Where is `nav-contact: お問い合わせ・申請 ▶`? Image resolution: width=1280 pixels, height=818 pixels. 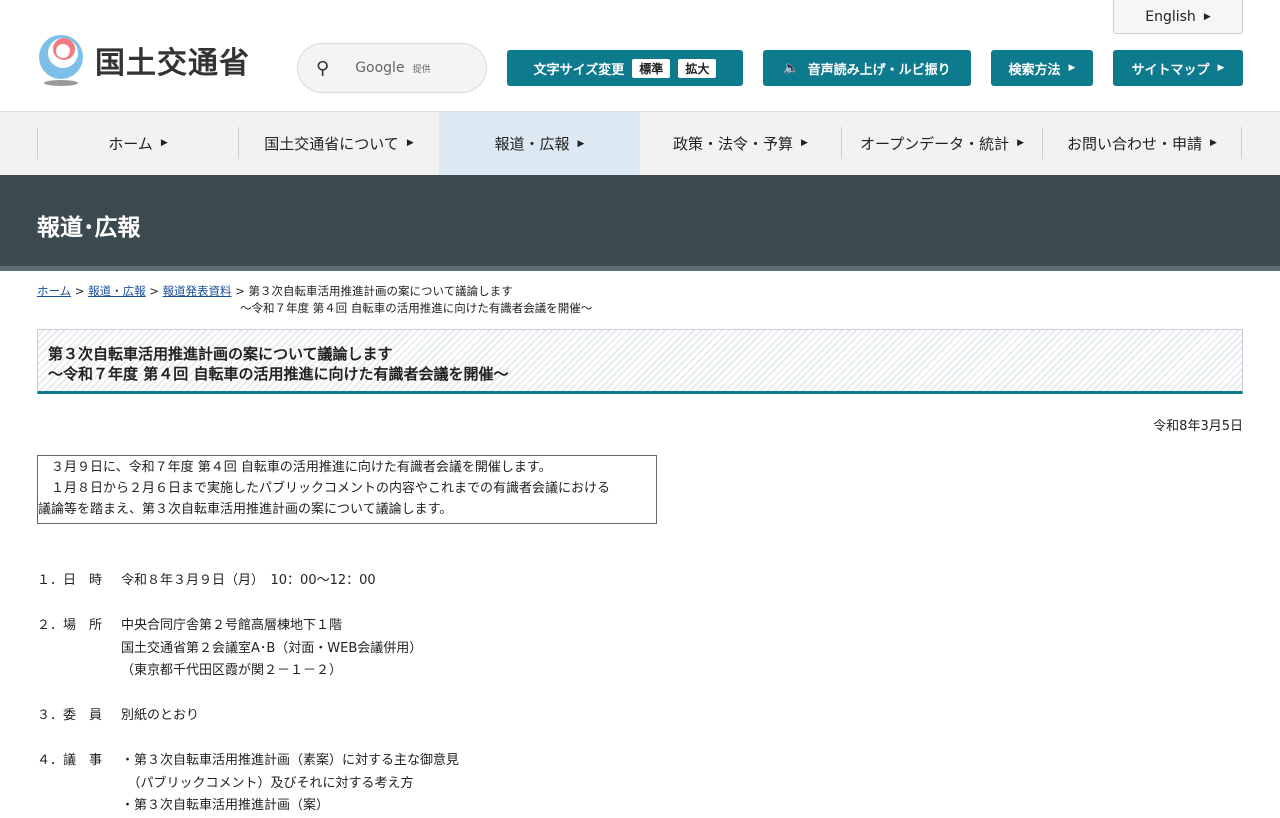
nav-contact: お問い合わせ・申請 ▶ is located at coordinates (1142, 143).